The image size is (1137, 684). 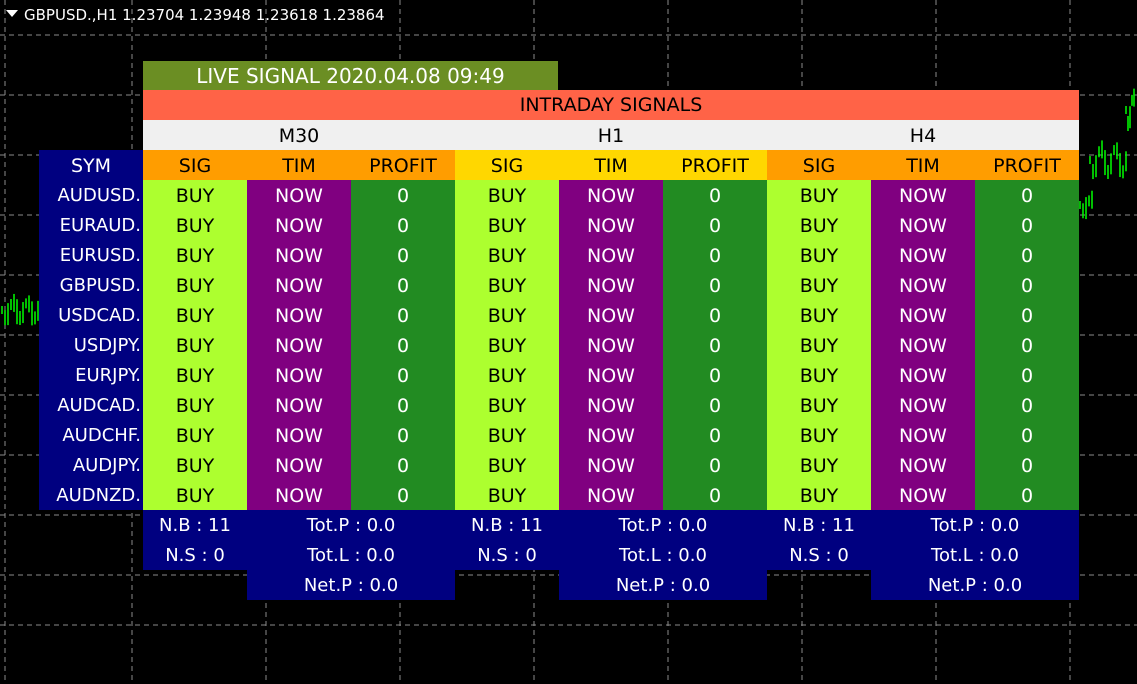 I want to click on symbol-cell: AUDUSD., so click(x=91, y=195).